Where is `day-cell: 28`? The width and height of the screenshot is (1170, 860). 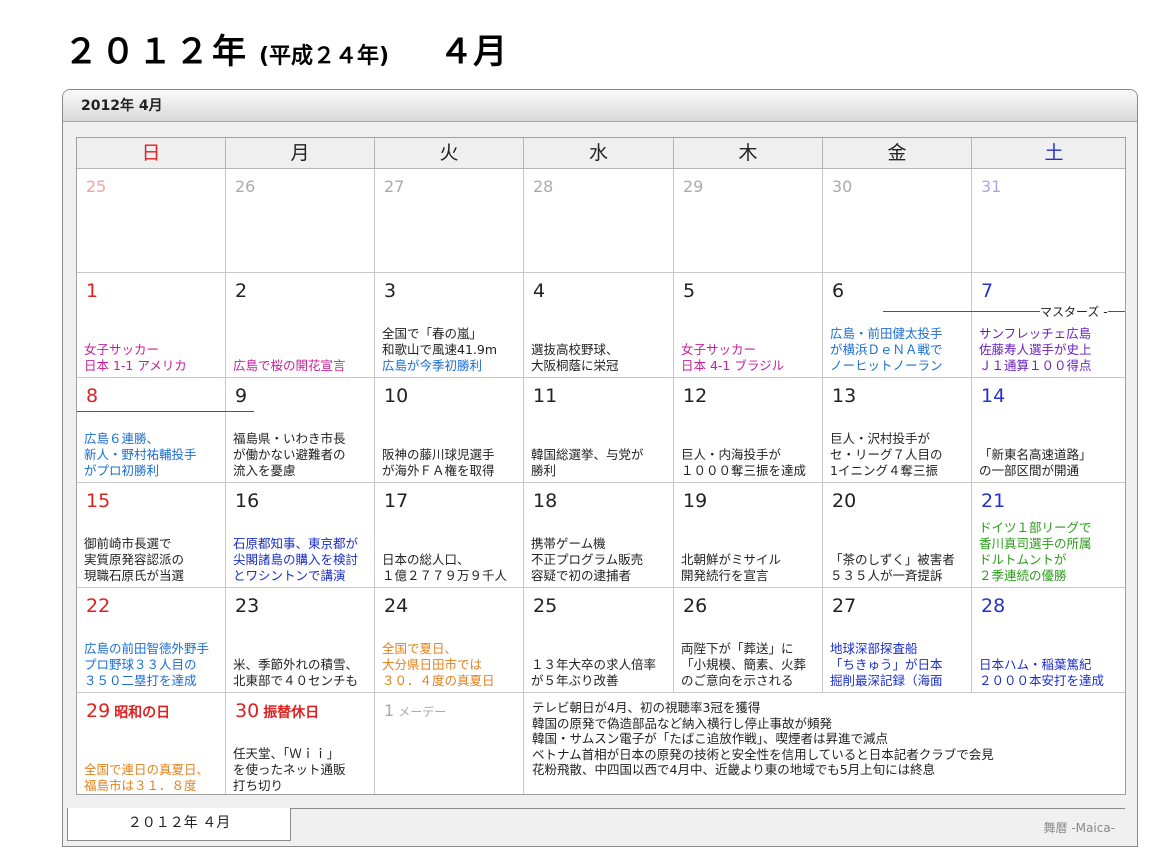
day-cell: 28 is located at coordinates (599, 221).